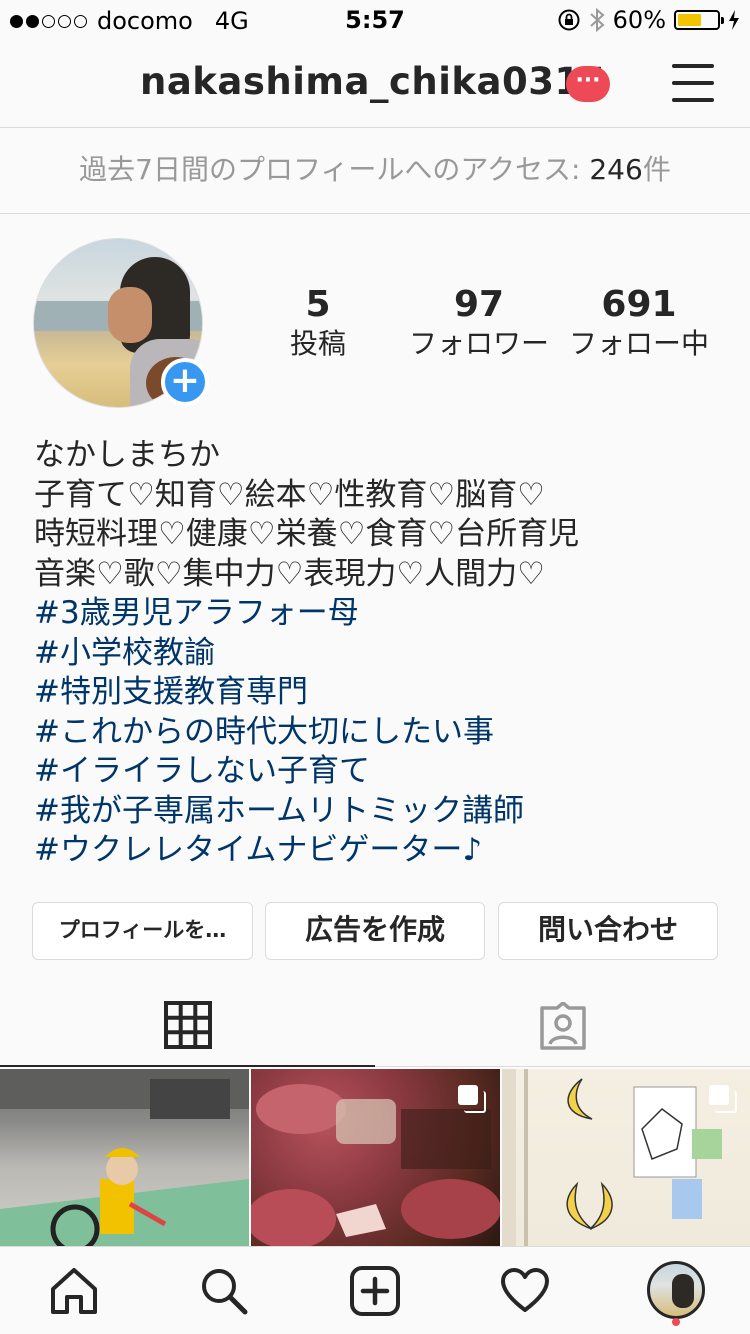 The image size is (750, 1334). I want to click on status-right: 60%, so click(648, 20).